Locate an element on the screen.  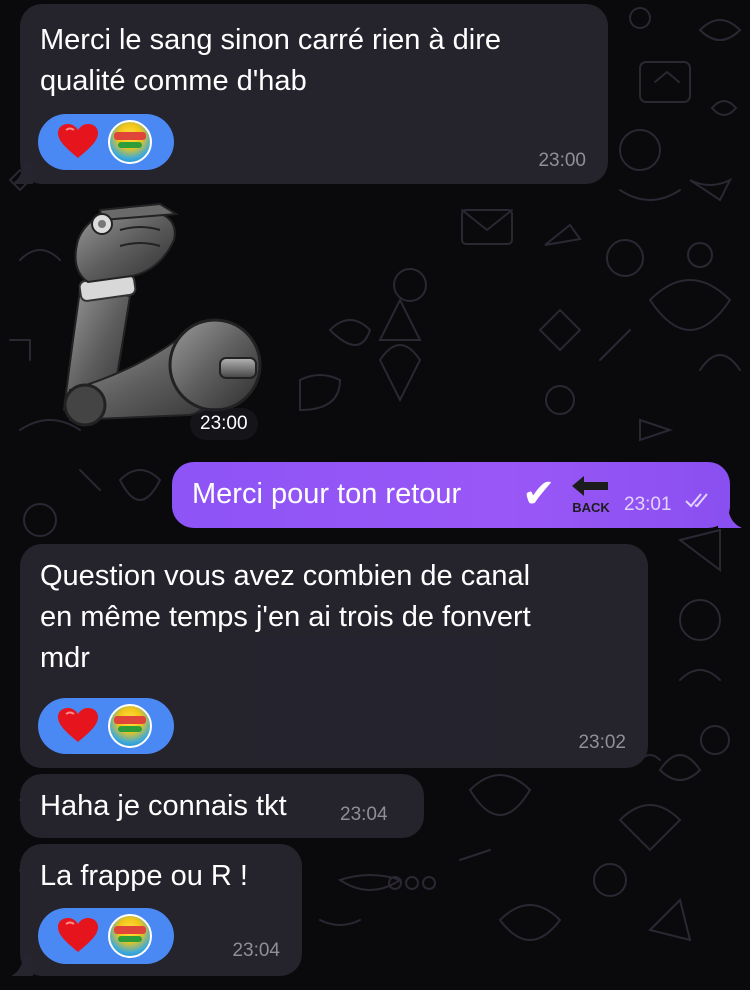
outgoing-message-bubble: Merci pour ton retour ✔ BACK 23:01 is located at coordinates (457, 495).